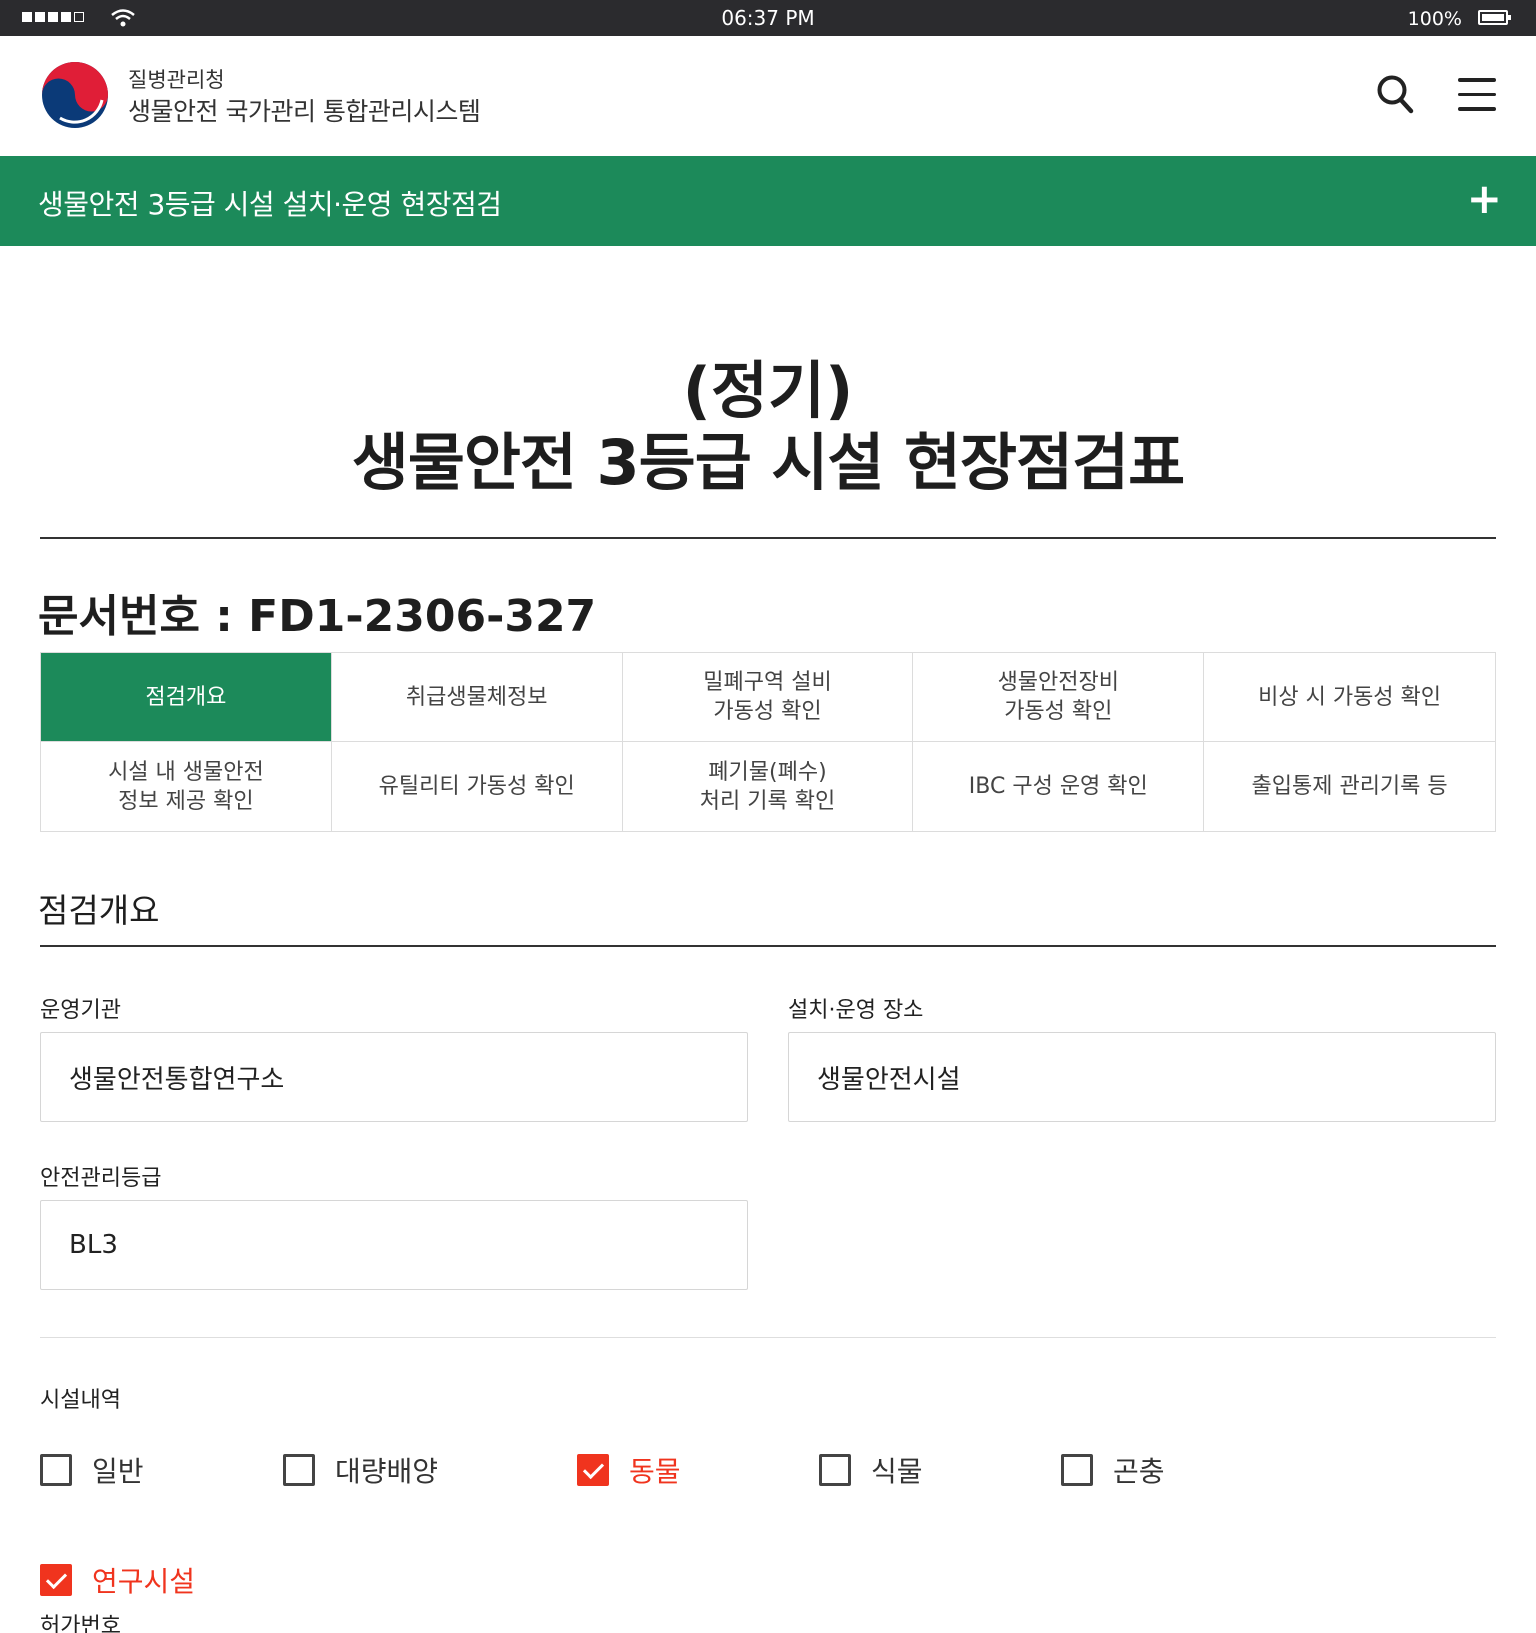  What do you see at coordinates (768, 697) in the screenshot?
I see `tab-containment-equipment: 밀폐구역 설비 가동성 확인` at bounding box center [768, 697].